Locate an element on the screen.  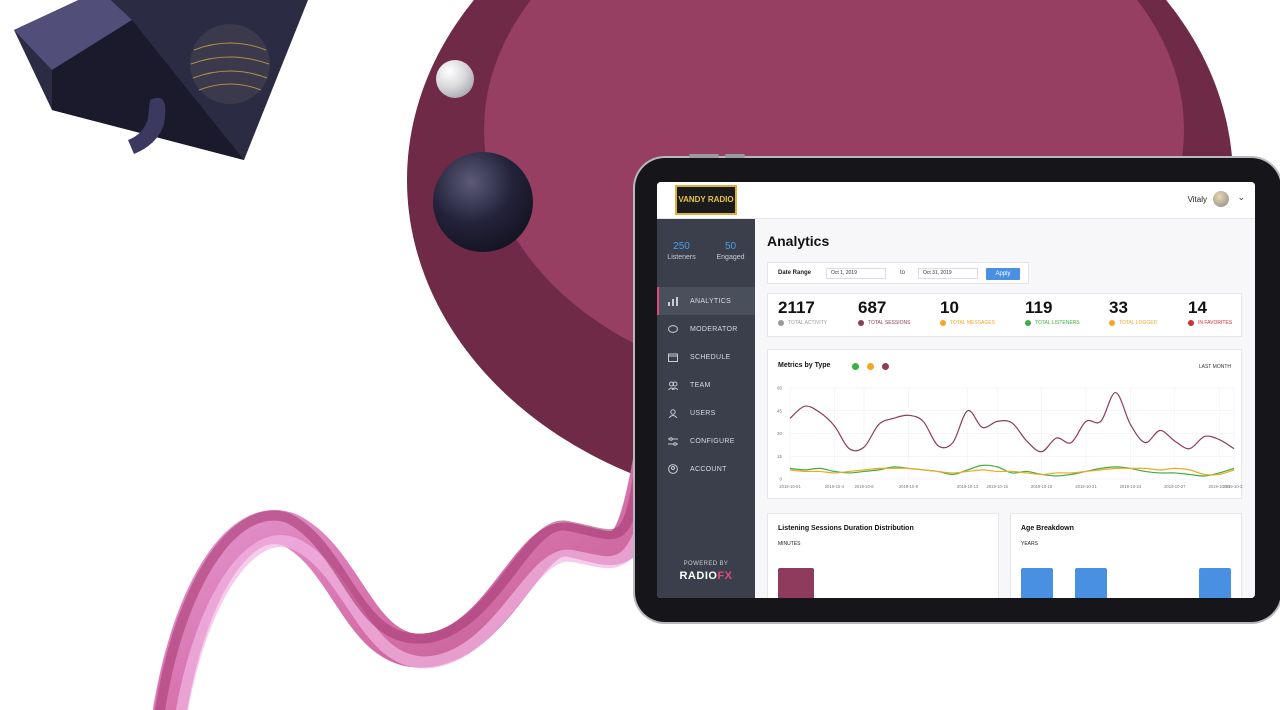
sidebar-item-label: ACCOUNT is located at coordinates (708, 469).